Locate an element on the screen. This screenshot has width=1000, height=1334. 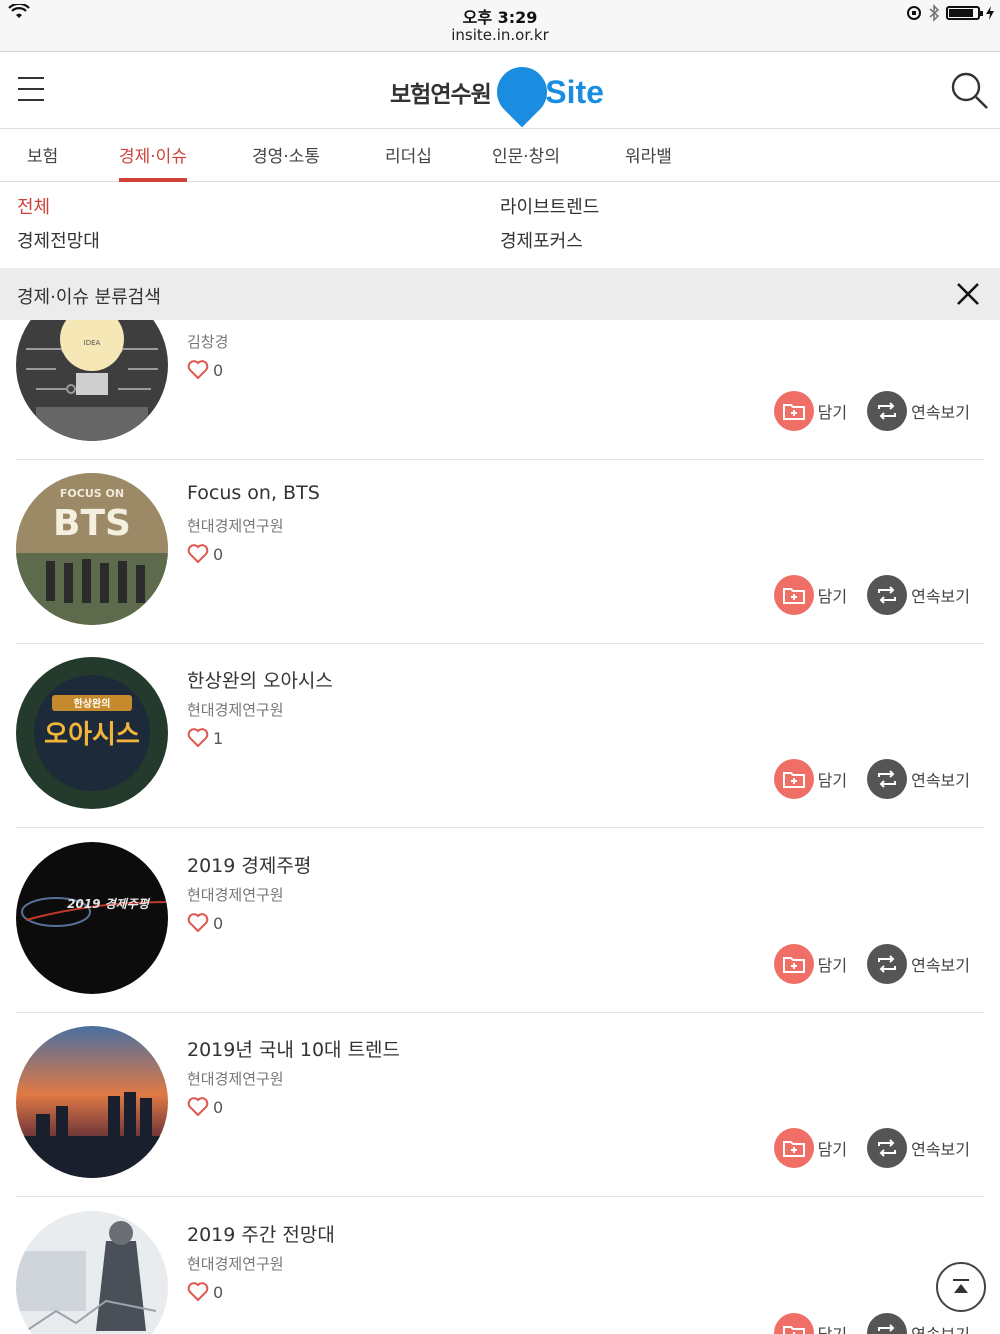
subcategory-live-trend: 라이브트렌드 is located at coordinates (549, 206).